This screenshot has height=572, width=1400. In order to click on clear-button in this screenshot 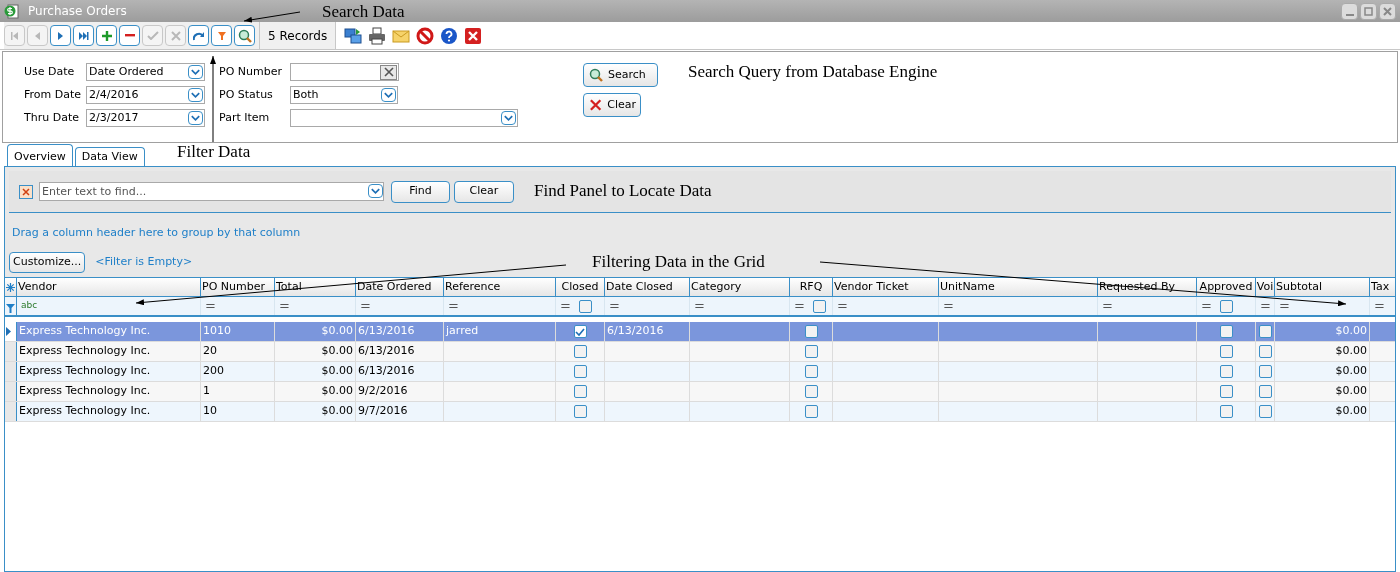, I will do `click(388, 72)`.